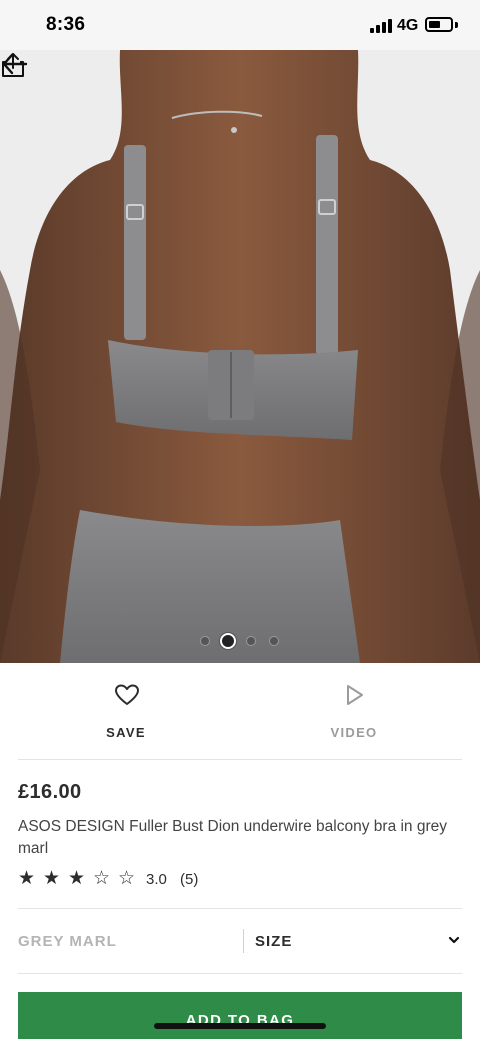 This screenshot has height=1039, width=480. Describe the element at coordinates (13, 64) in the screenshot. I see `share-icon` at that location.